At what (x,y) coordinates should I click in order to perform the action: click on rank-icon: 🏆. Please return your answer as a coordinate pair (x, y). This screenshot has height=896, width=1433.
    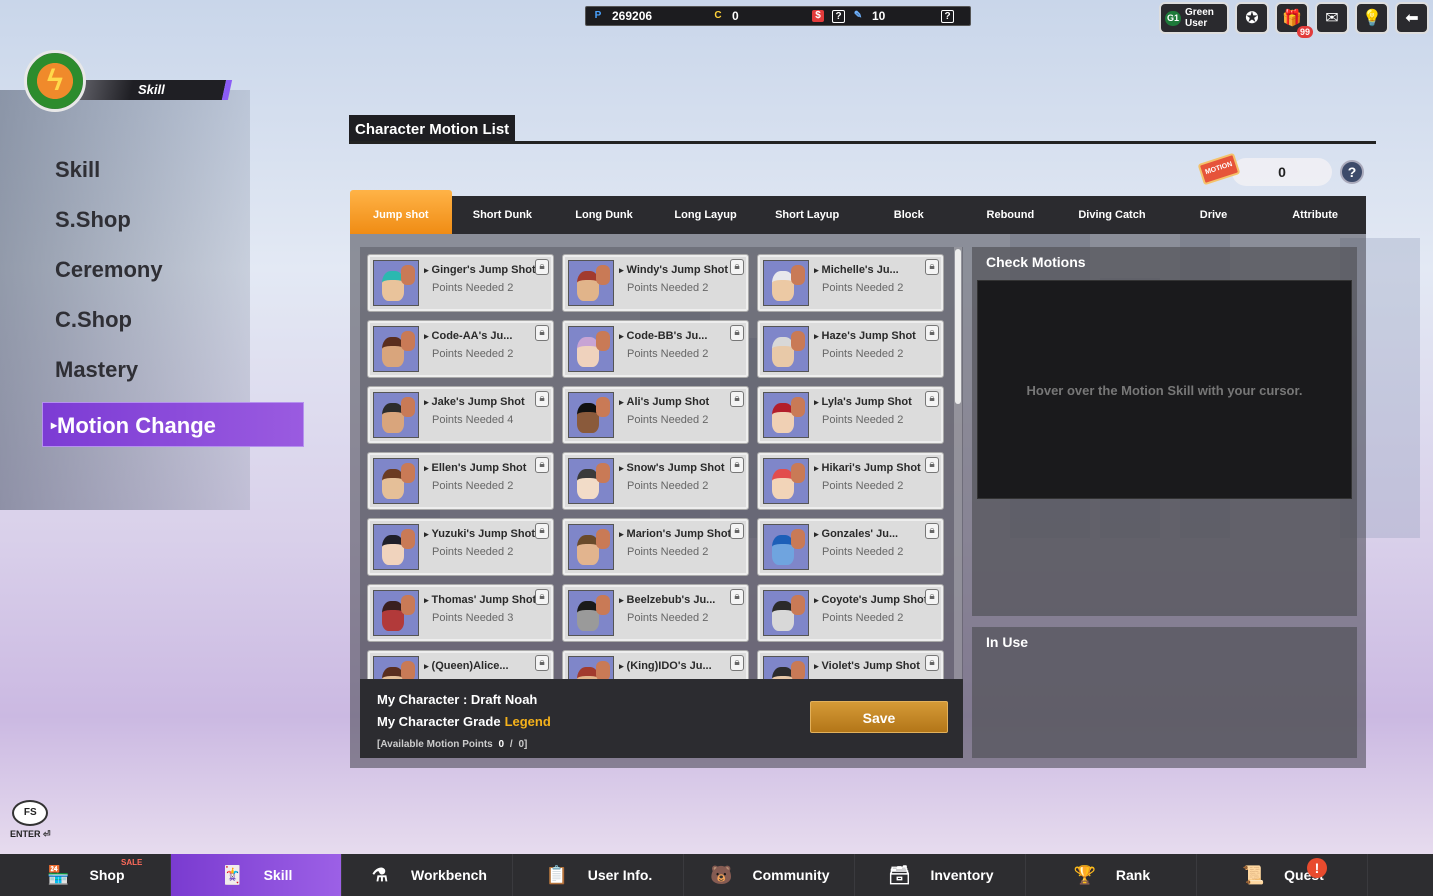
    Looking at the image, I should click on (1085, 875).